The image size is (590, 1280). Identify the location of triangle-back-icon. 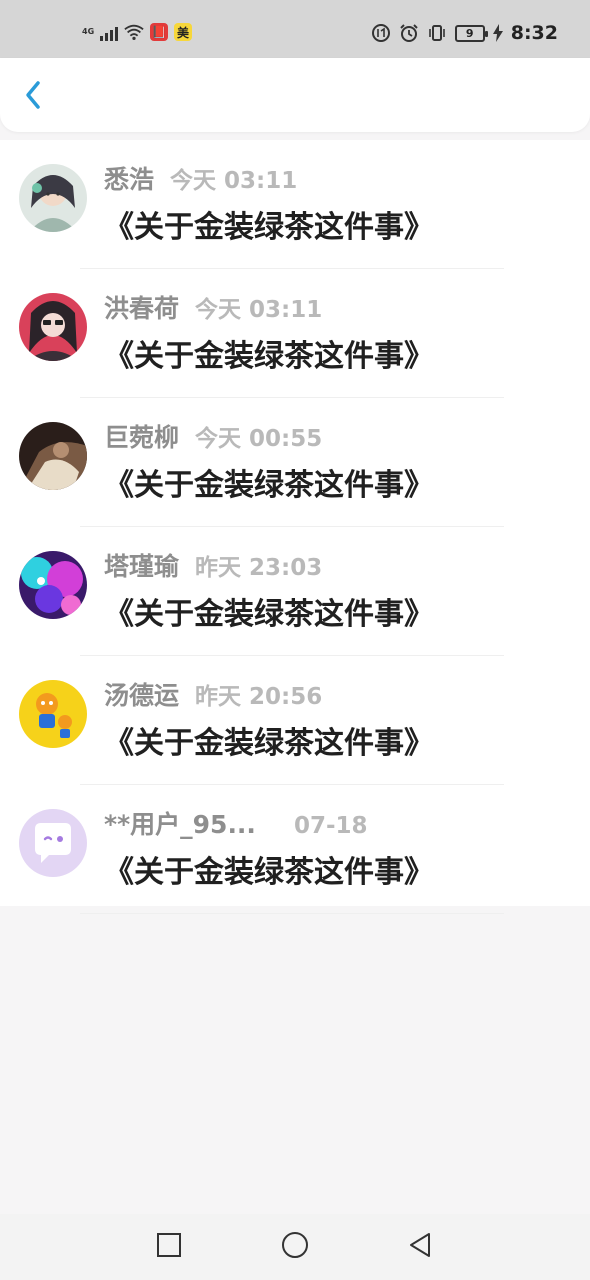
(420, 1247).